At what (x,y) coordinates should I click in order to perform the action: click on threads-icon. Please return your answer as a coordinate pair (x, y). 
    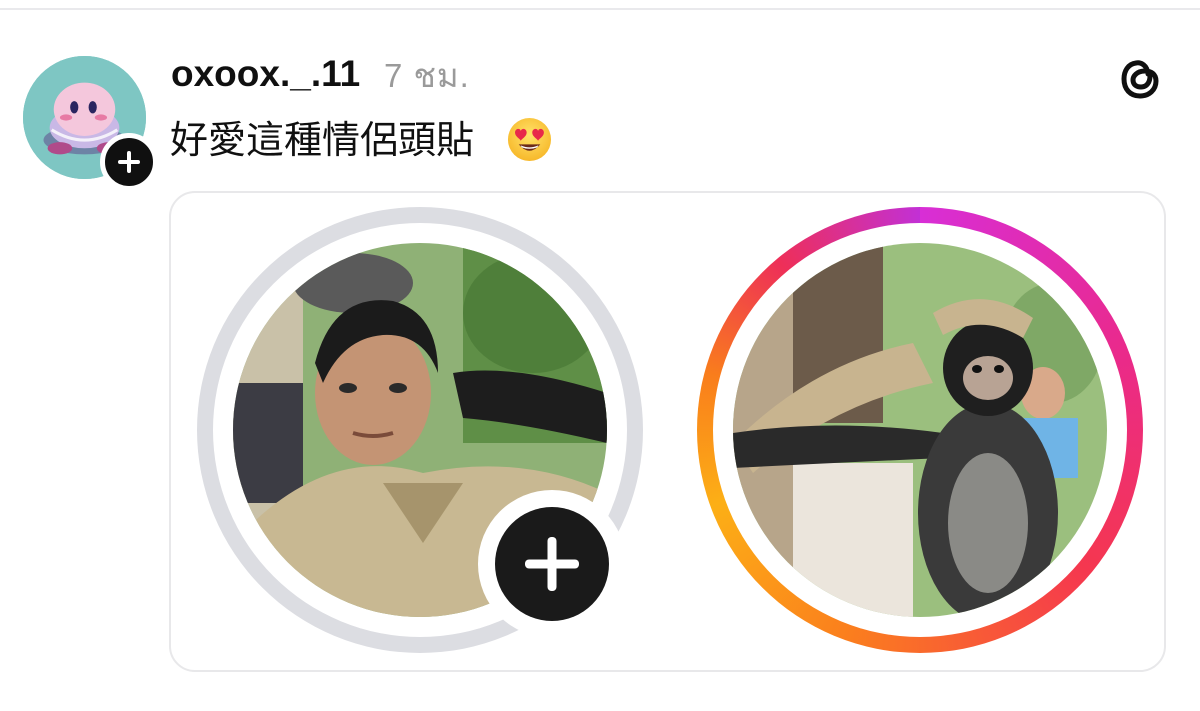
    Looking at the image, I should click on (1140, 78).